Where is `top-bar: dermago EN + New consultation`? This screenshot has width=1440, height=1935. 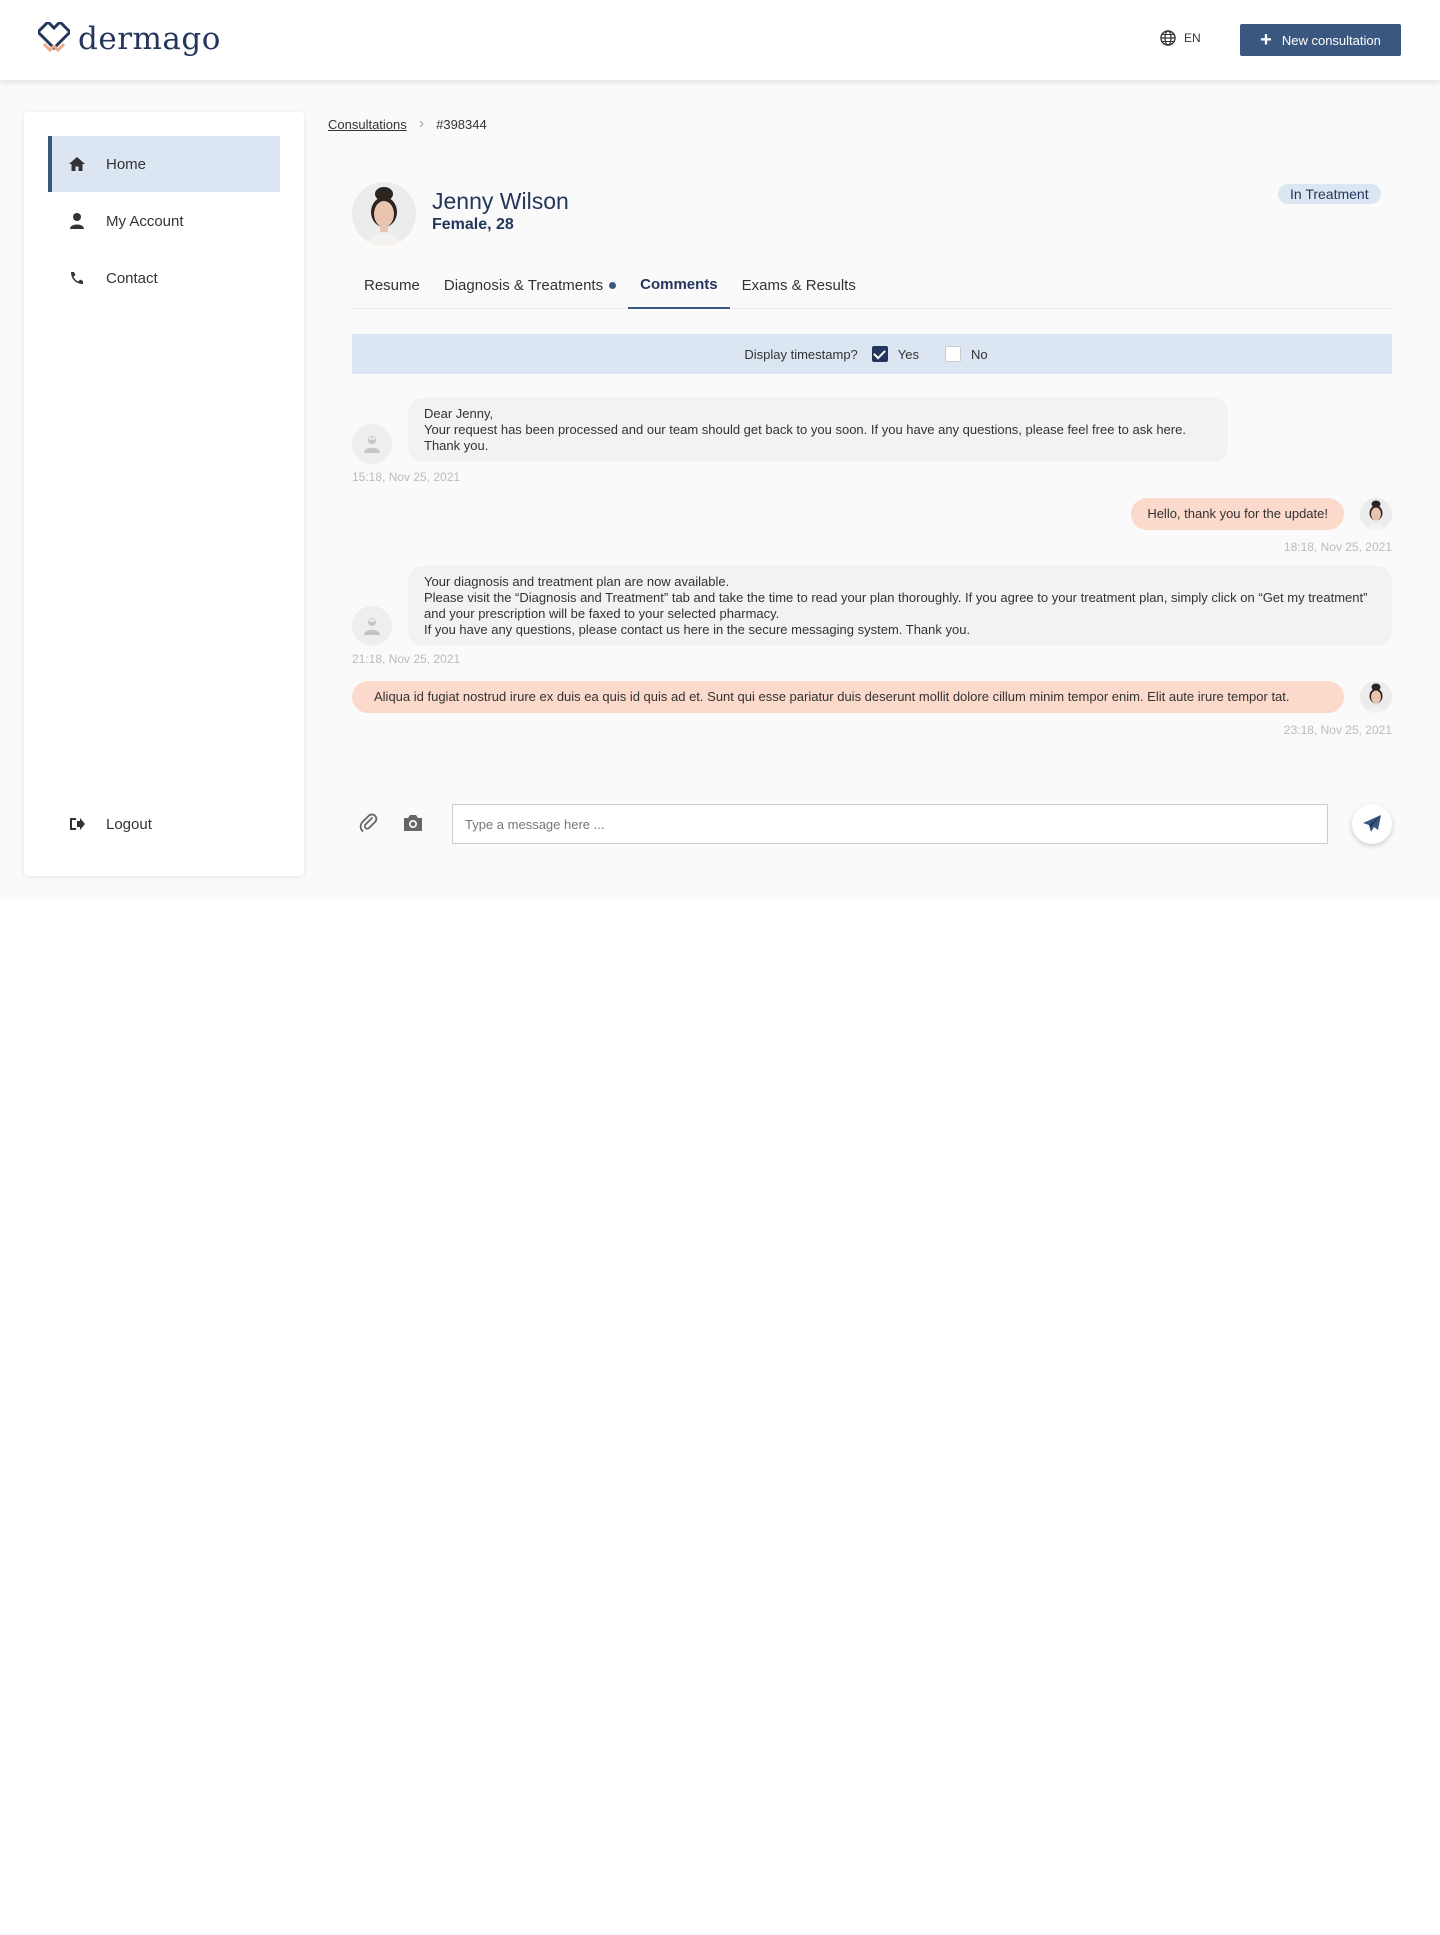
top-bar: dermago EN + New consultation is located at coordinates (720, 40).